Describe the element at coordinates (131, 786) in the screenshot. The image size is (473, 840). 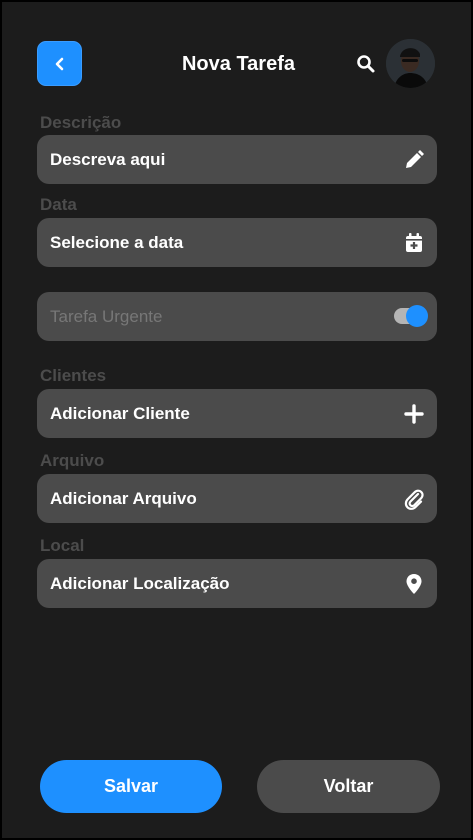
I see `save-button: Salvar` at that location.